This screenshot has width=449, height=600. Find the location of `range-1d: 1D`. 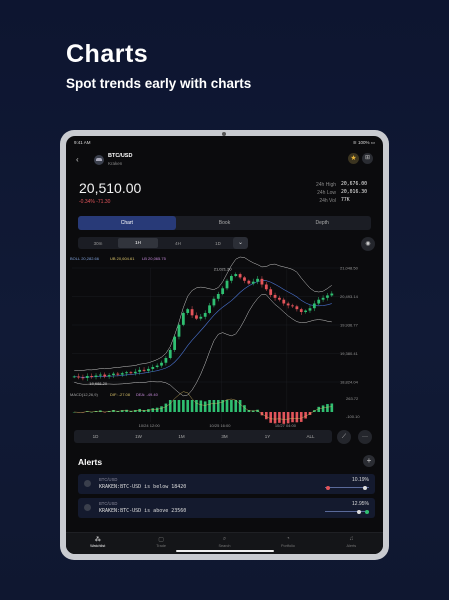

range-1d: 1D is located at coordinates (95, 436).